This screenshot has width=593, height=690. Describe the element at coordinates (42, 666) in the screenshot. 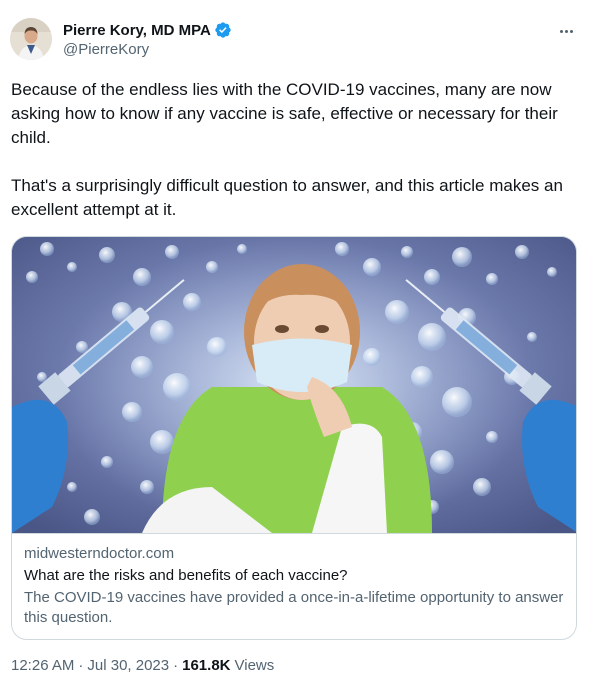

I see `tweet-time: 12:26 AM` at that location.